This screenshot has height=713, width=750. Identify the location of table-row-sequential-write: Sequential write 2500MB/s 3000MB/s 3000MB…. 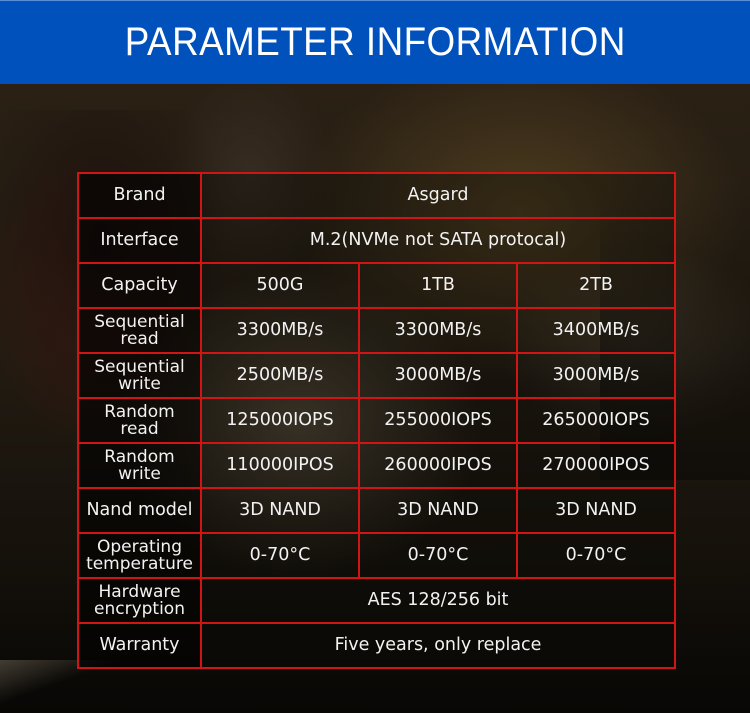
(377, 375).